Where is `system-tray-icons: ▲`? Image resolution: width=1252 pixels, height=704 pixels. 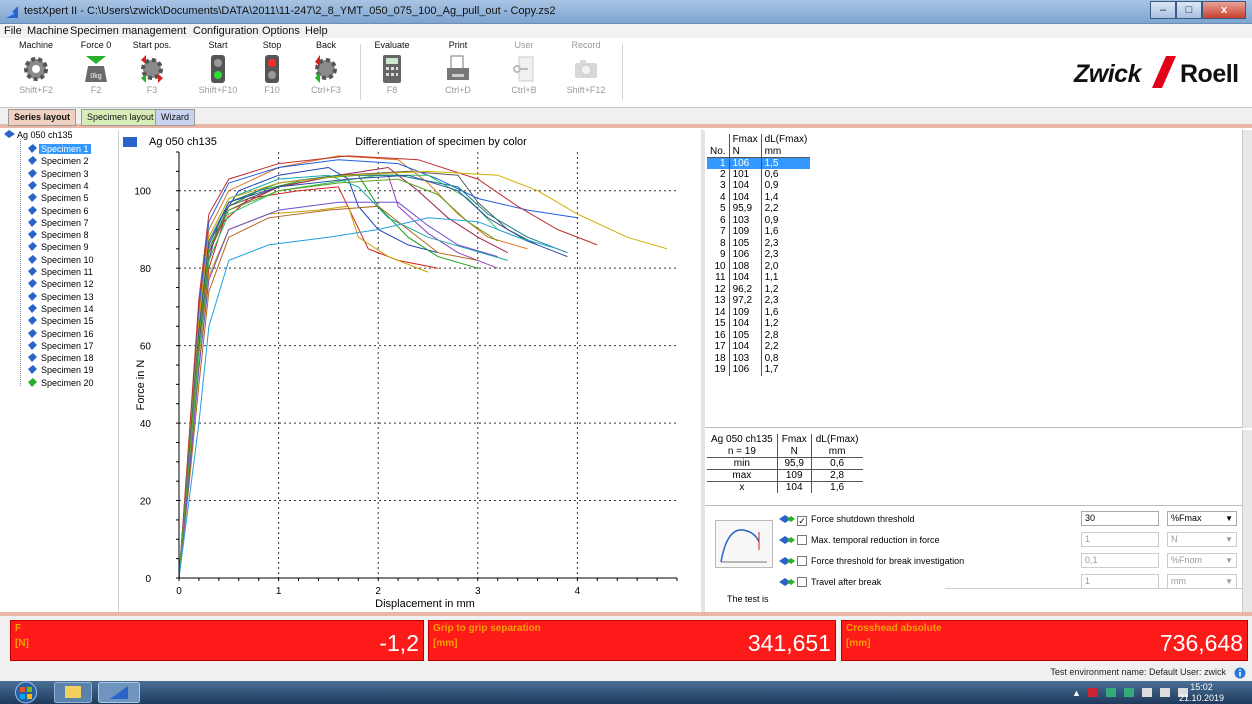 system-tray-icons: ▲ is located at coordinates (1132, 693).